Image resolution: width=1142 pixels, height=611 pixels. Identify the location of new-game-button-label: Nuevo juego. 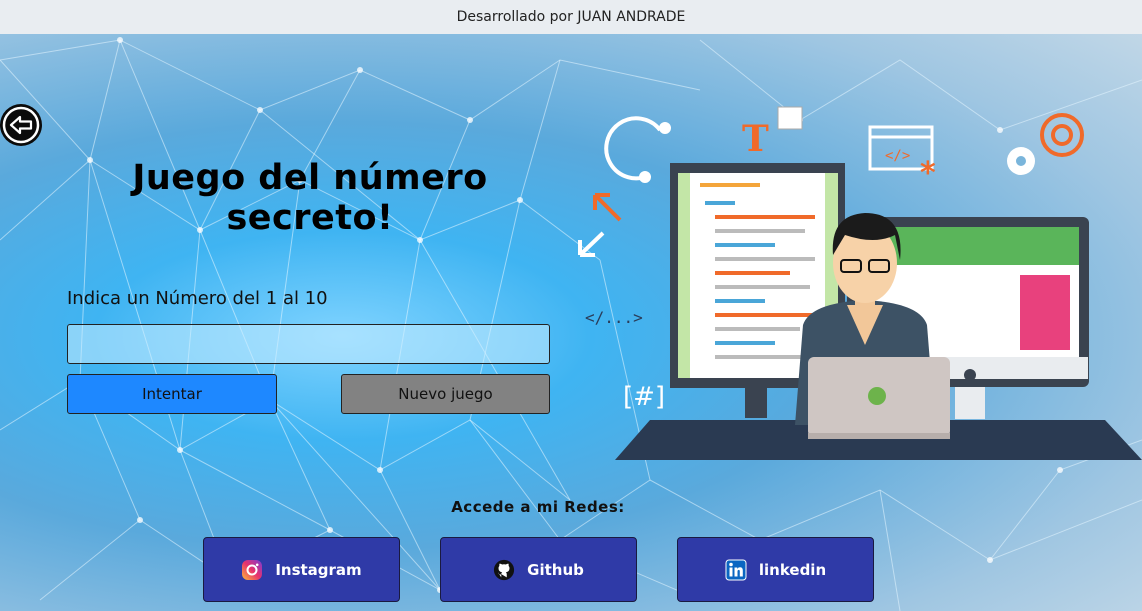
(445, 394).